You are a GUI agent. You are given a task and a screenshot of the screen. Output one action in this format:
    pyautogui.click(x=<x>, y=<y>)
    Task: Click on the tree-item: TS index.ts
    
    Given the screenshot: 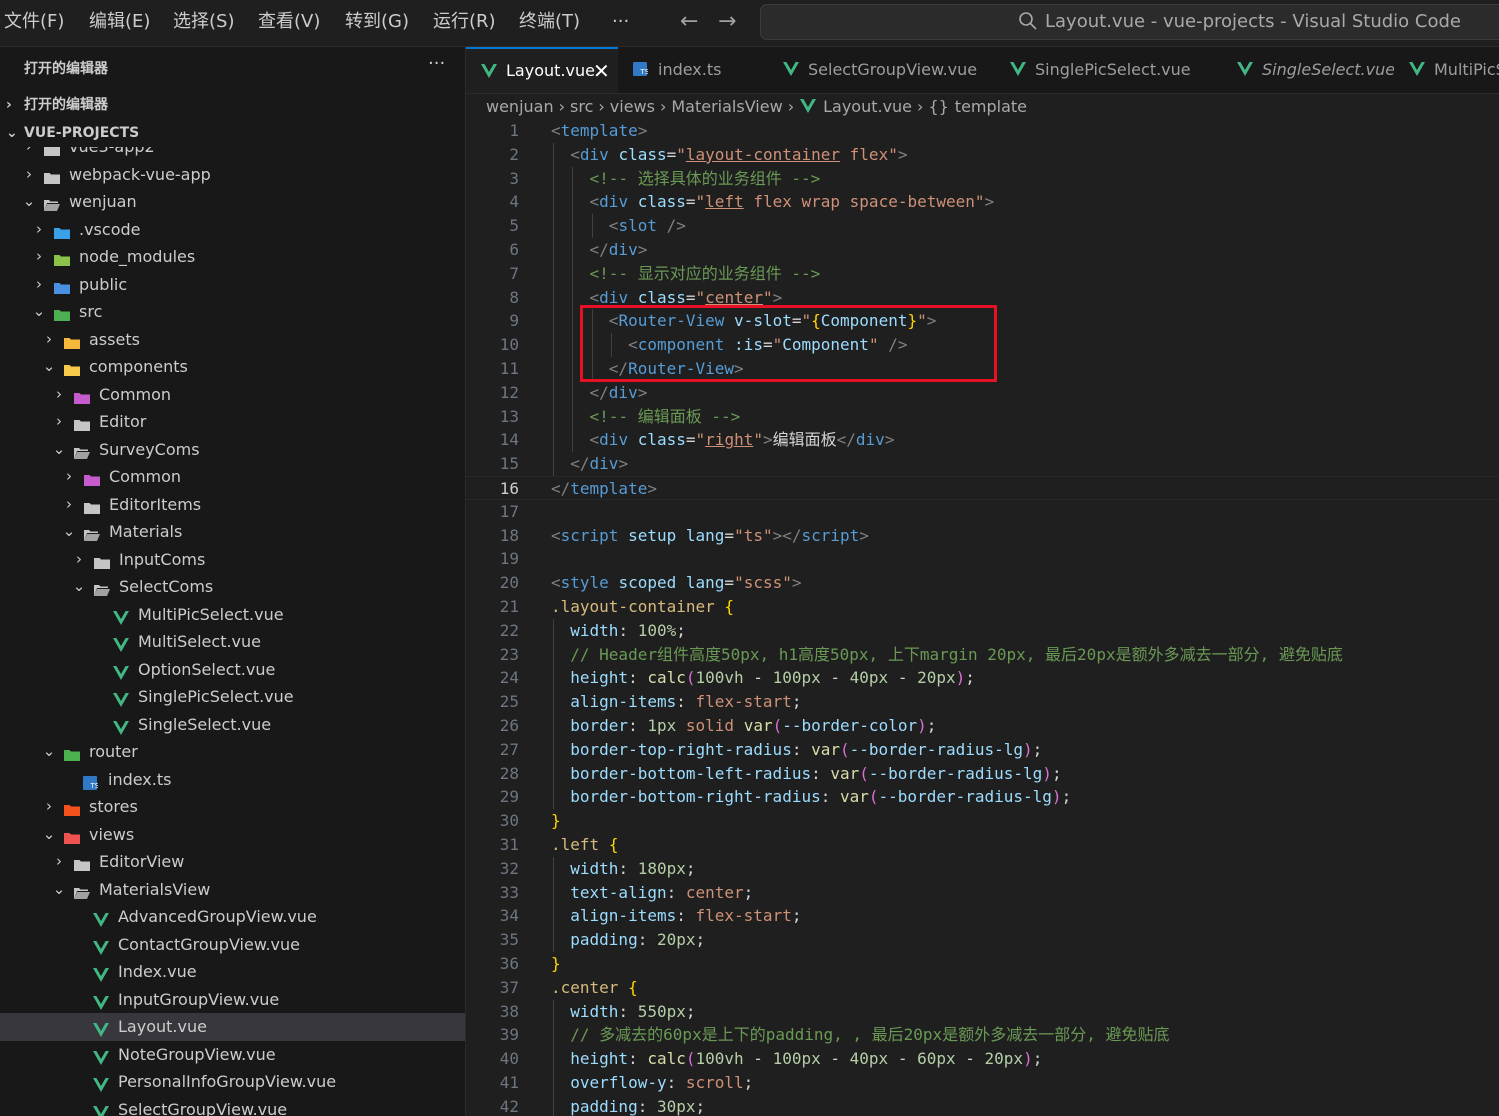 What is the action you would take?
    pyautogui.click(x=232, y=780)
    